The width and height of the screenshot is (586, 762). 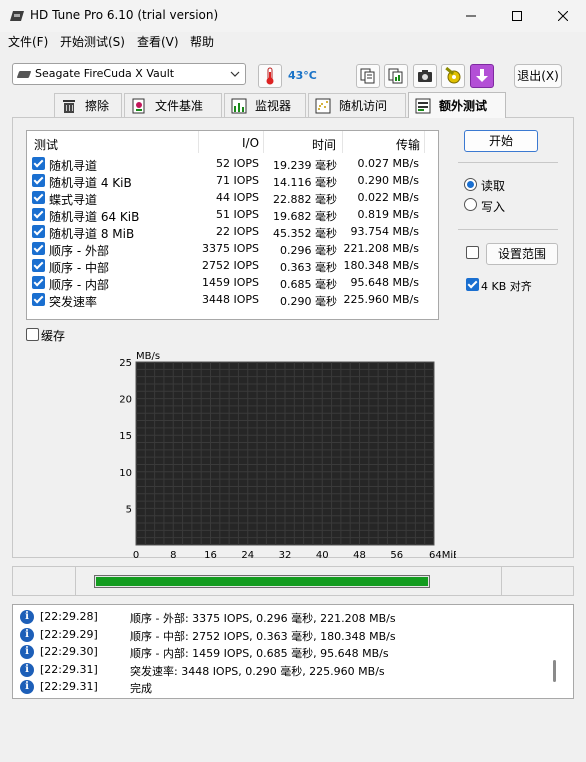 I want to click on test-name: 顺序 - 外部, so click(x=79, y=251).